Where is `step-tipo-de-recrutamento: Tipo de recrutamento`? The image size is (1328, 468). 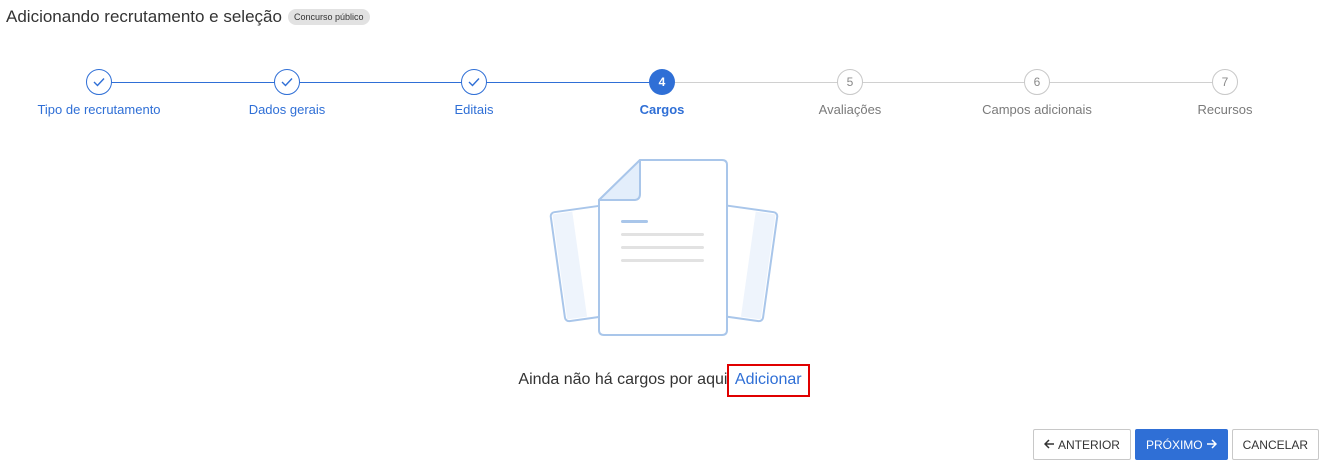 step-tipo-de-recrutamento: Tipo de recrutamento is located at coordinates (99, 93).